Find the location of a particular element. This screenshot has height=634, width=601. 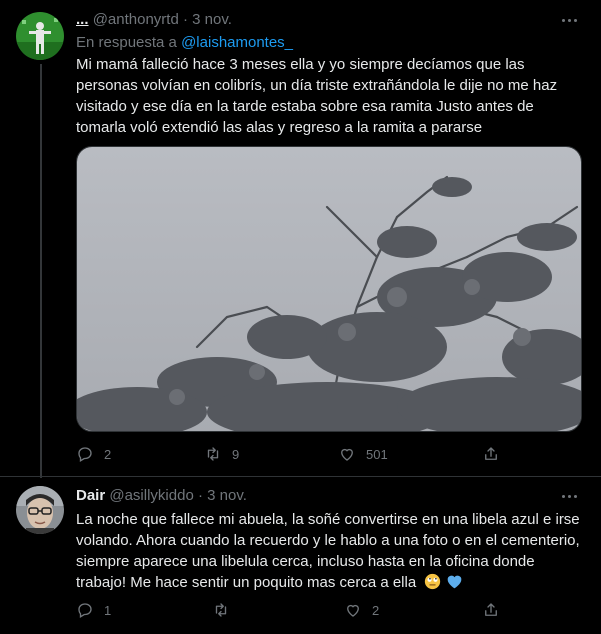

reply-mention-link: @laishamontes_ is located at coordinates (237, 42).